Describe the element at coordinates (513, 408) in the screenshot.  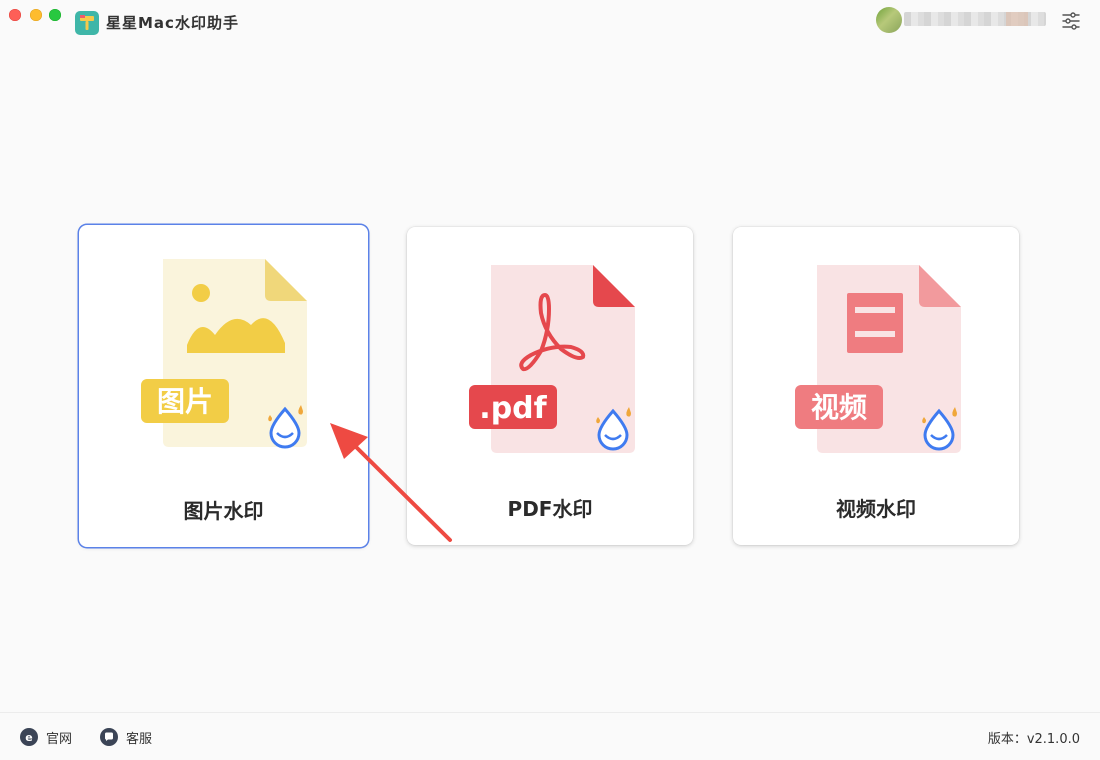
I see `pdf-badge-text: .pdf` at that location.